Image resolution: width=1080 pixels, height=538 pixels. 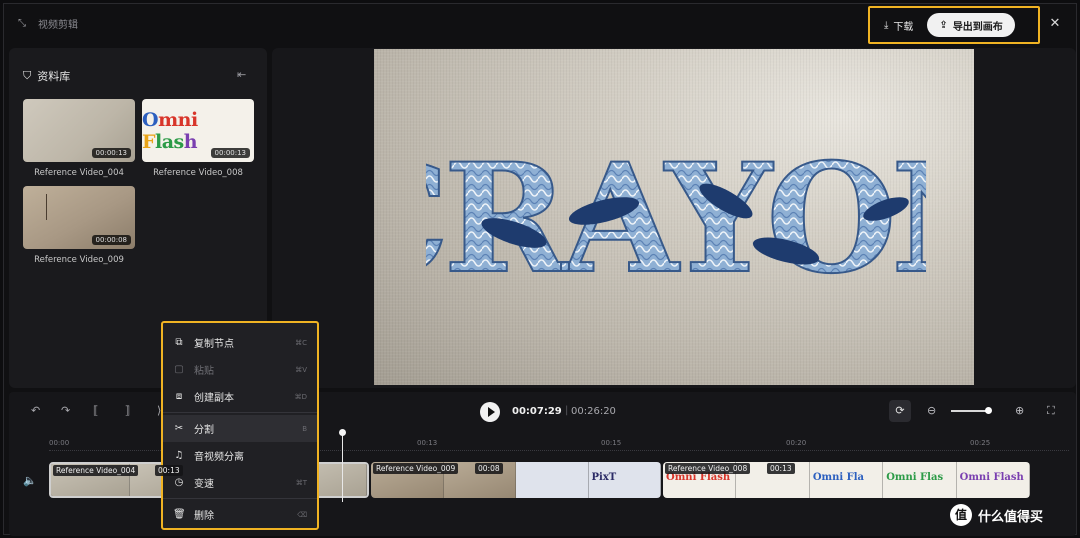 I want to click on detach-audio-icon: ♫, so click(x=179, y=455).